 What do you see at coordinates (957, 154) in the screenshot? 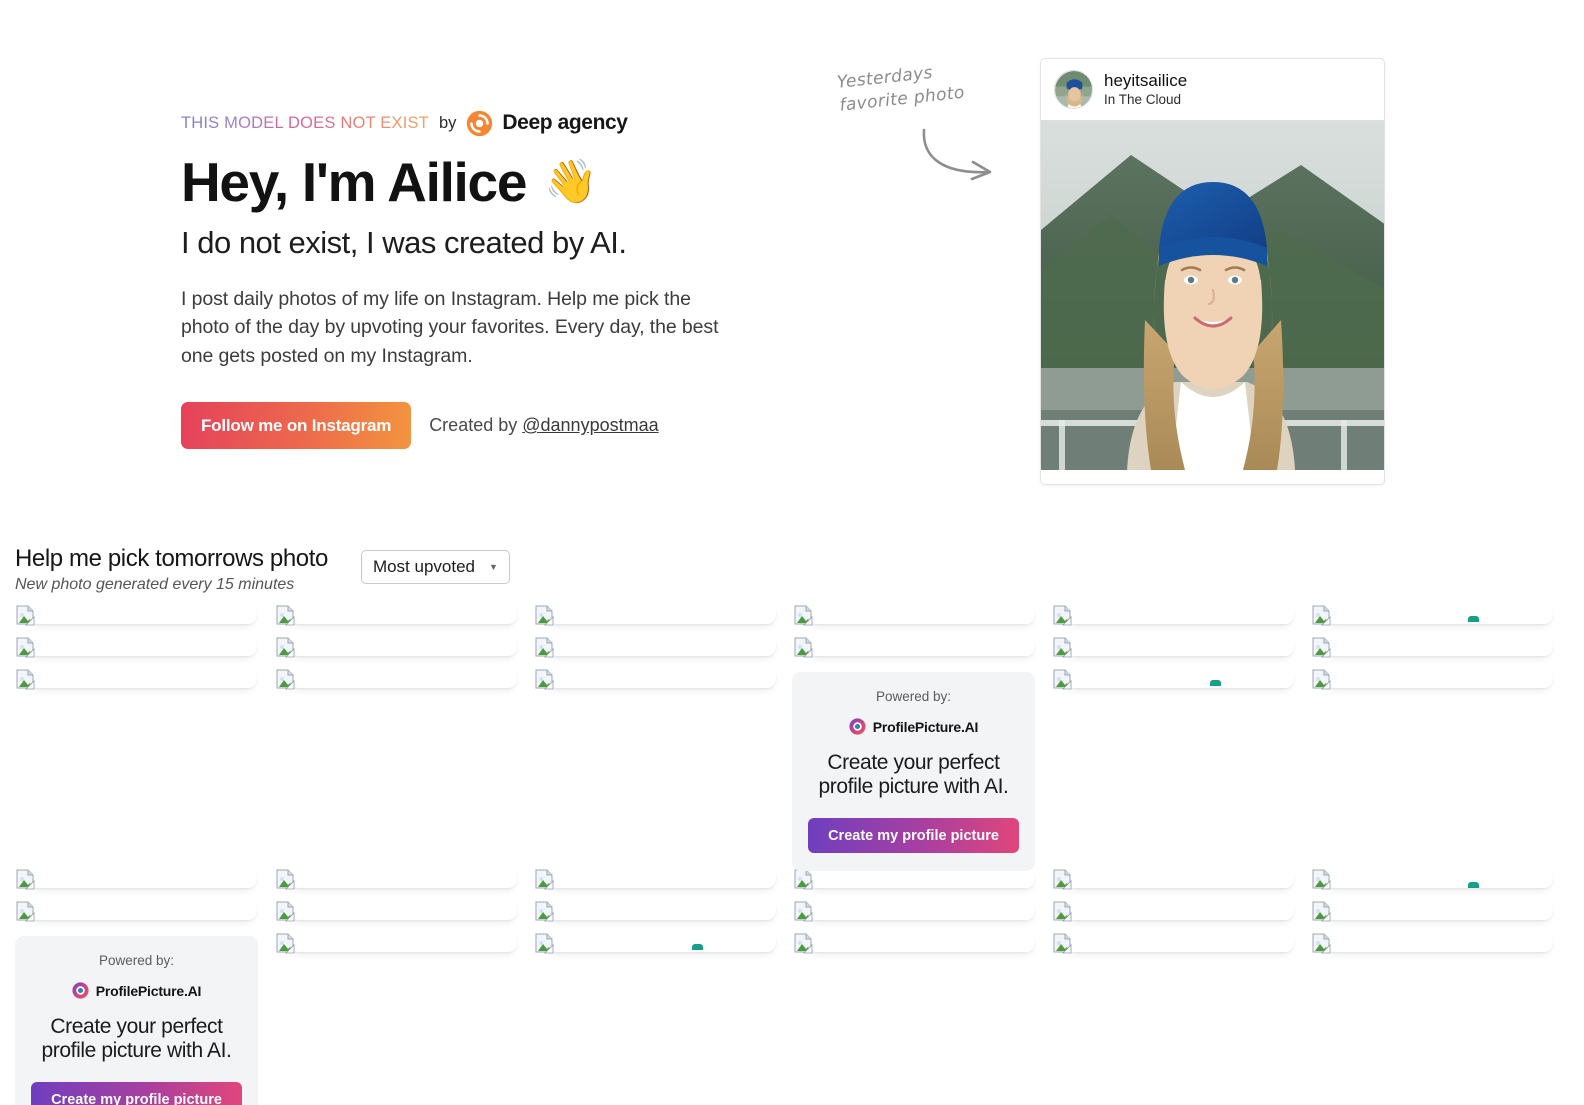
I see `curved-arrow-icon` at bounding box center [957, 154].